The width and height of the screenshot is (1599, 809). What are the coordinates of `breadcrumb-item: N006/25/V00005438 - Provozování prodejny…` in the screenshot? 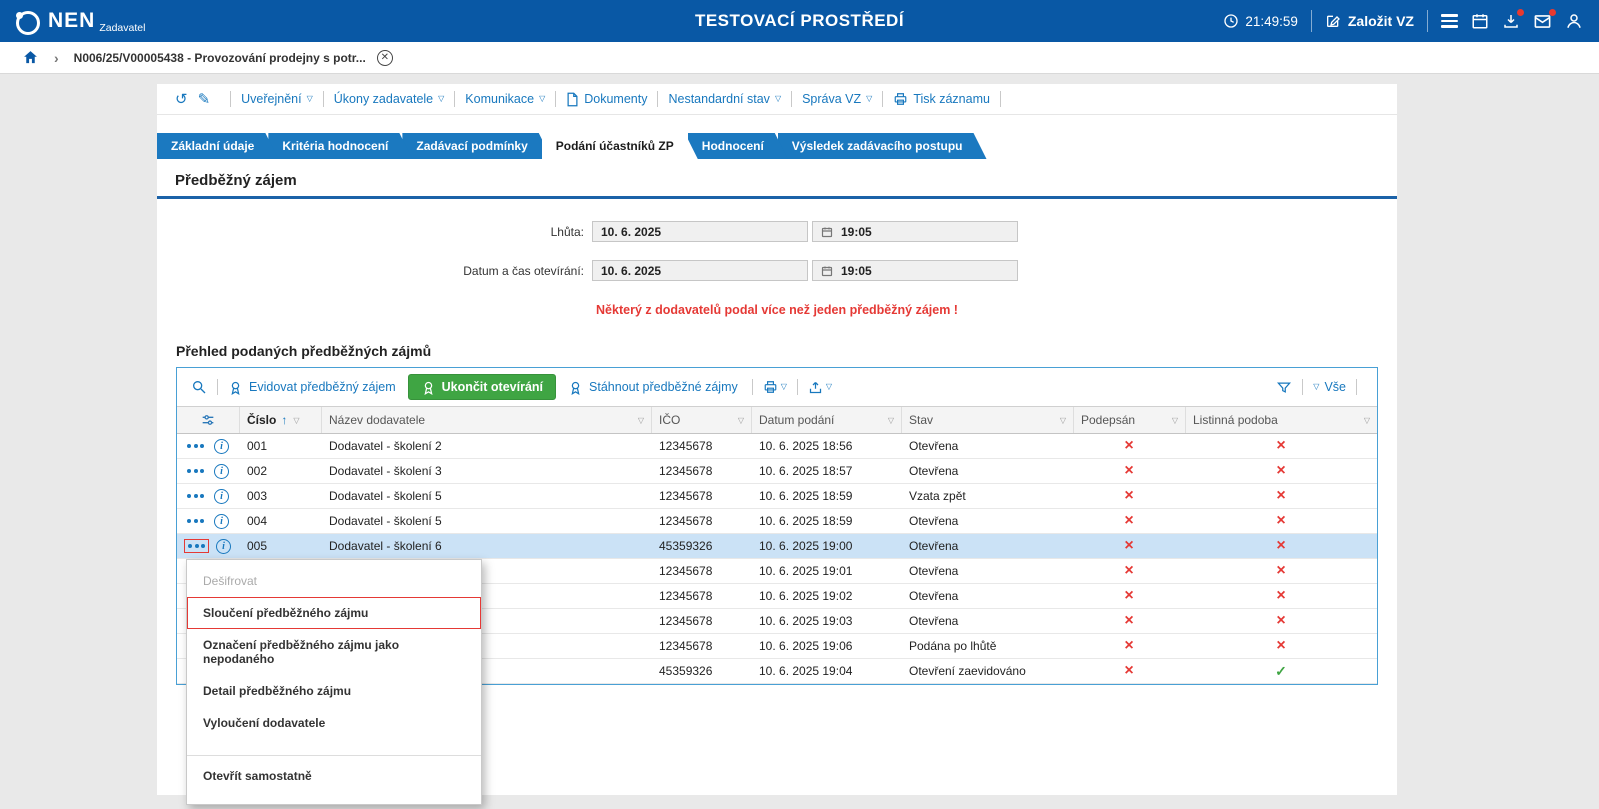 It's located at (220, 58).